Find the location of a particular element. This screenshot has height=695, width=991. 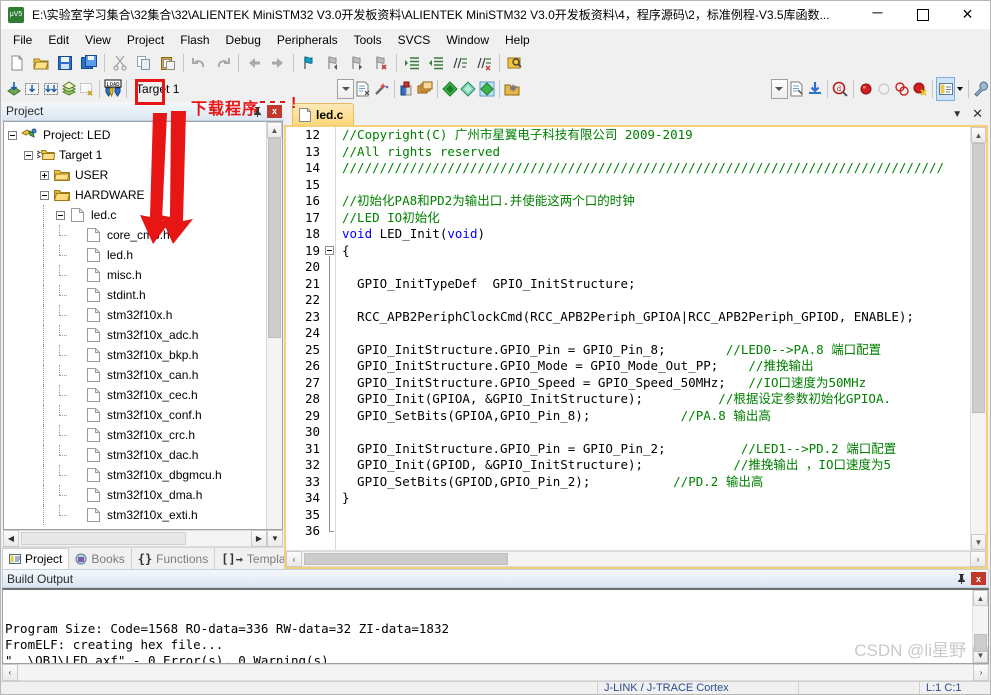

scroll-down-button: ▼ is located at coordinates (978, 542).